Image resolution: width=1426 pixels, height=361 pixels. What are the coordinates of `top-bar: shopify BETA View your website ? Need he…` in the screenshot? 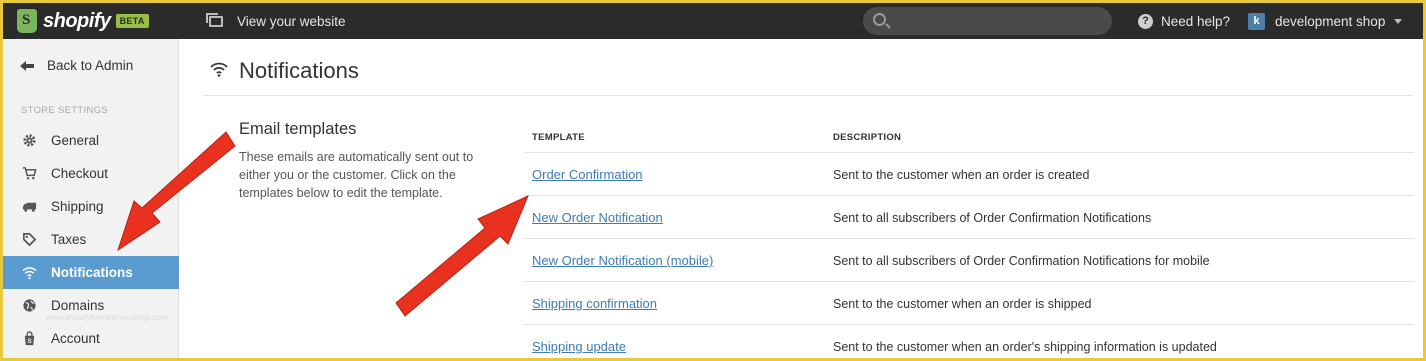 It's located at (713, 21).